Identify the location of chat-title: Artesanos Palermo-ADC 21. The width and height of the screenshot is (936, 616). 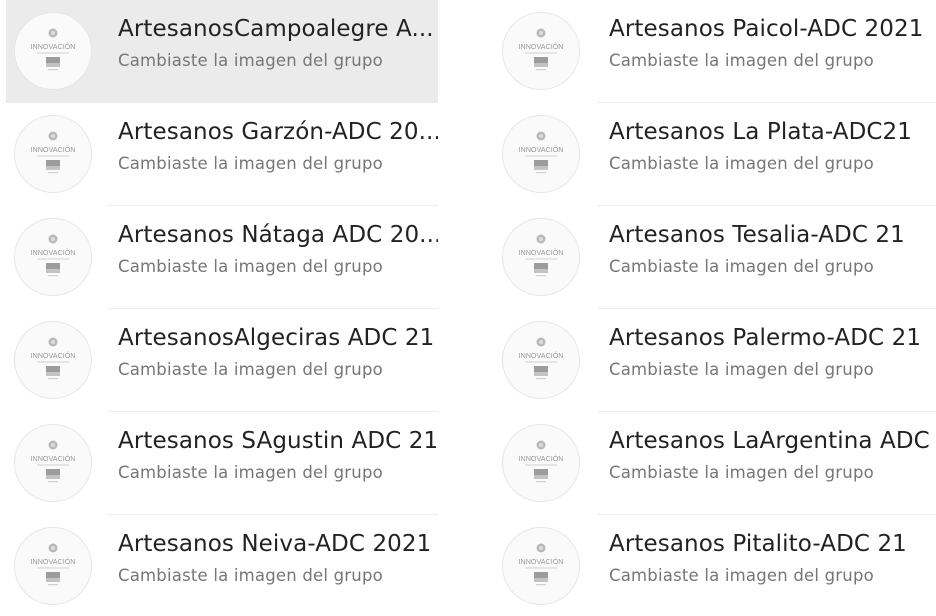
(765, 338).